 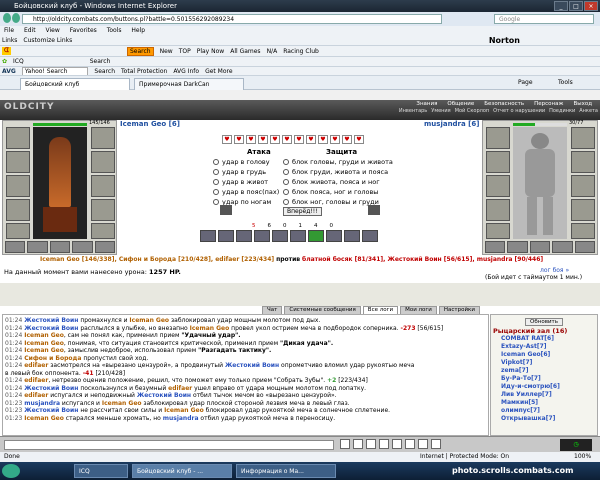 I want to click on total-protection-button: Total Protection, so click(x=144, y=71).